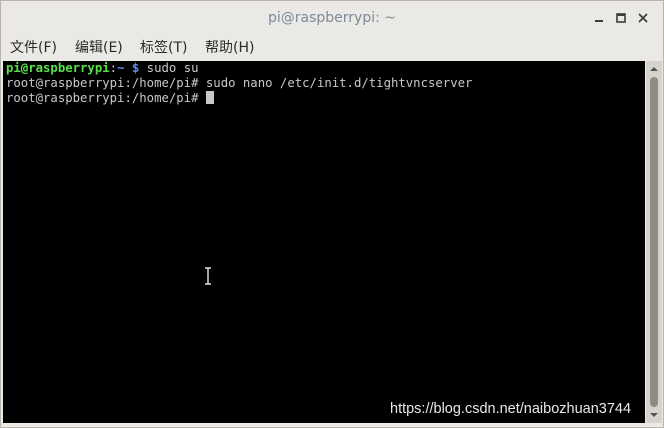 The image size is (664, 428). I want to click on close-icon, so click(643, 18).